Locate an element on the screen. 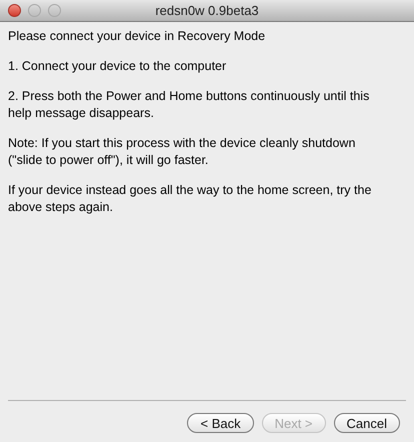 The width and height of the screenshot is (414, 442). zoom-window-button is located at coordinates (54, 10).